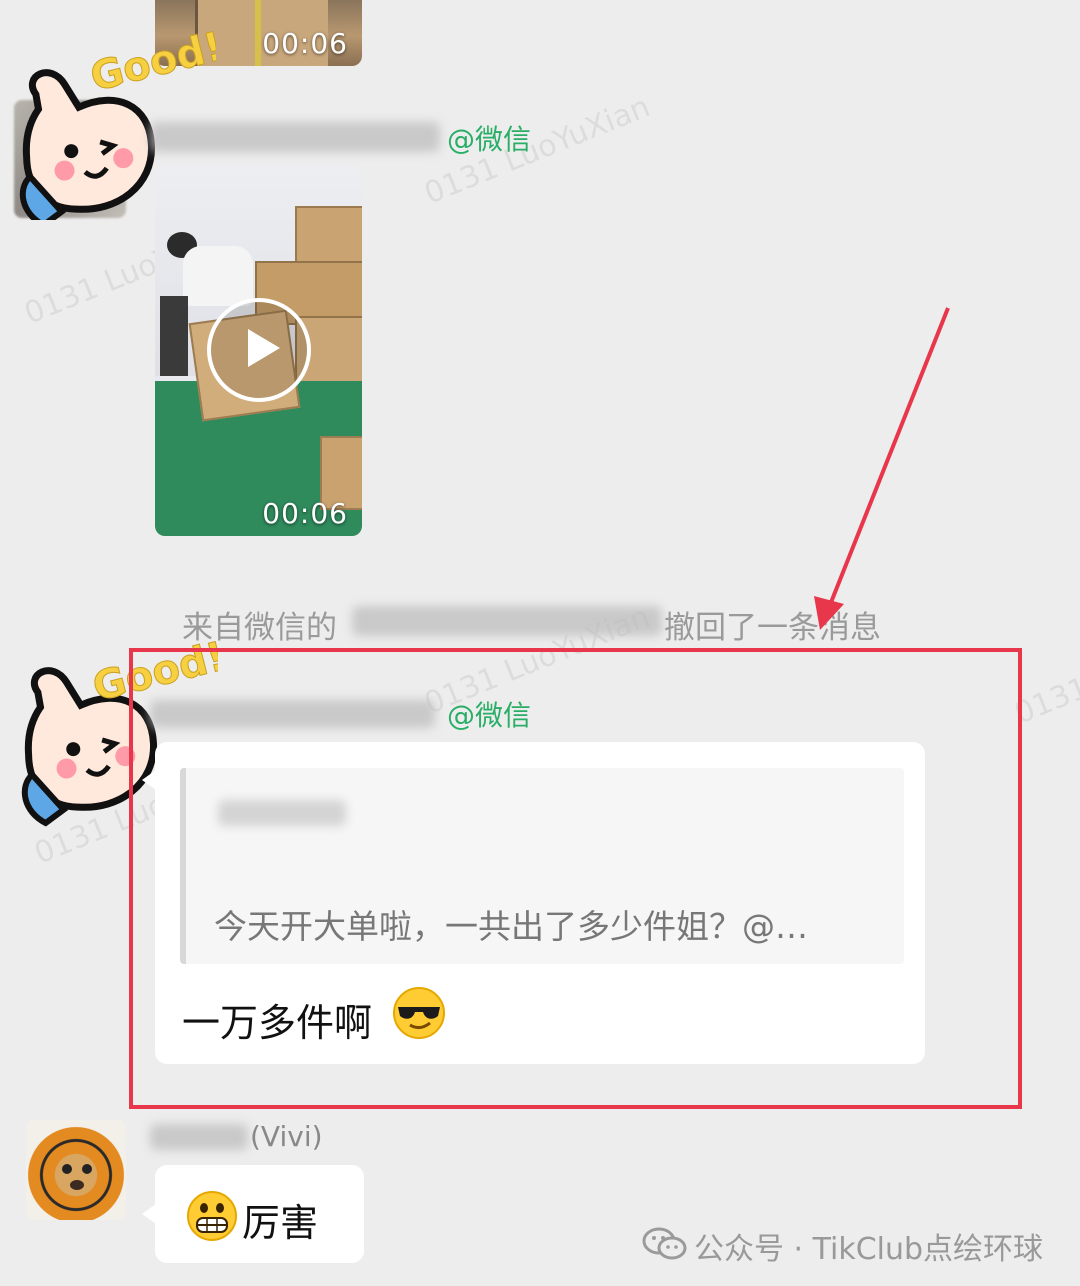 Image resolution: width=1080 pixels, height=1286 pixels. What do you see at coordinates (869, 1249) in the screenshot?
I see `footer-label: 公众号 · TikClub点绘环球` at bounding box center [869, 1249].